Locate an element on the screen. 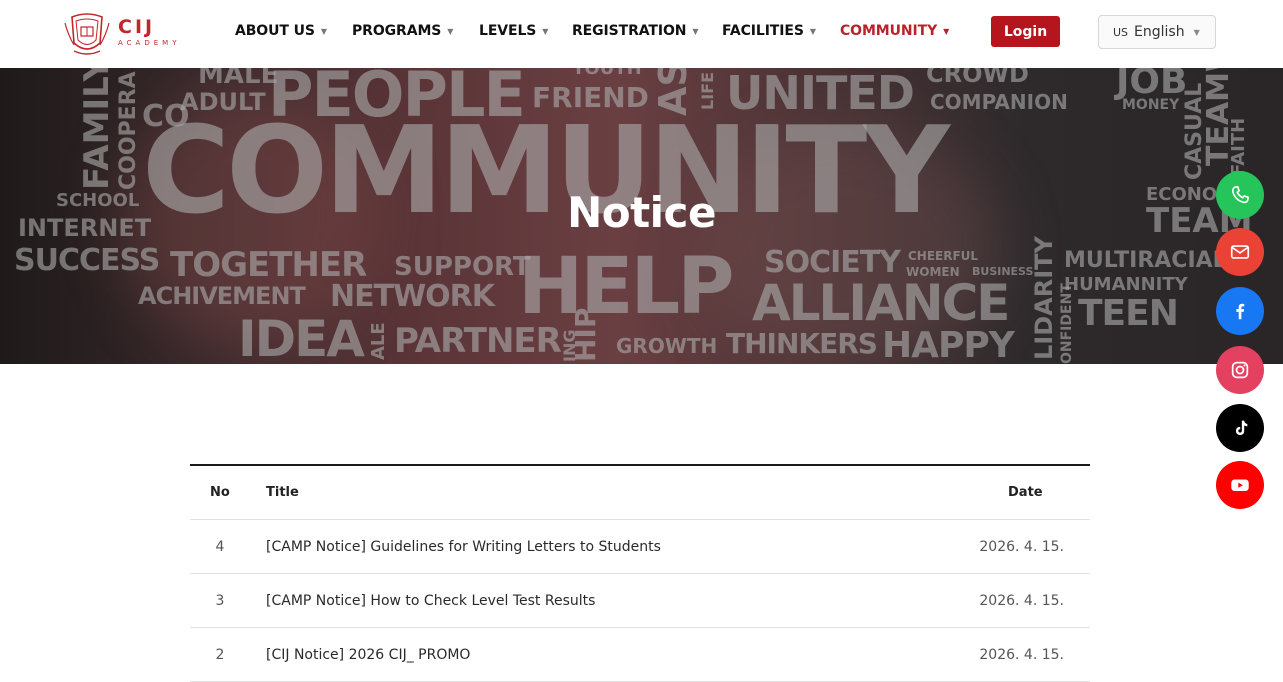  hero-word: FAMILY is located at coordinates (97, 129).